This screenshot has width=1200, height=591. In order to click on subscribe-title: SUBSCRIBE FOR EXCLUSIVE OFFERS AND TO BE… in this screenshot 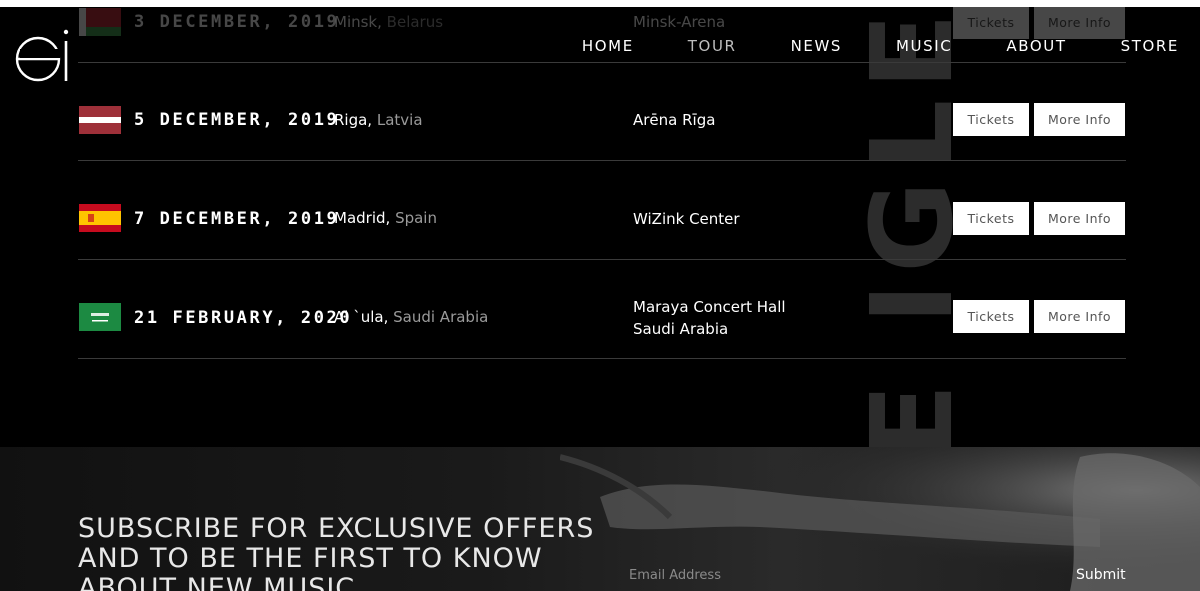, I will do `click(336, 552)`.